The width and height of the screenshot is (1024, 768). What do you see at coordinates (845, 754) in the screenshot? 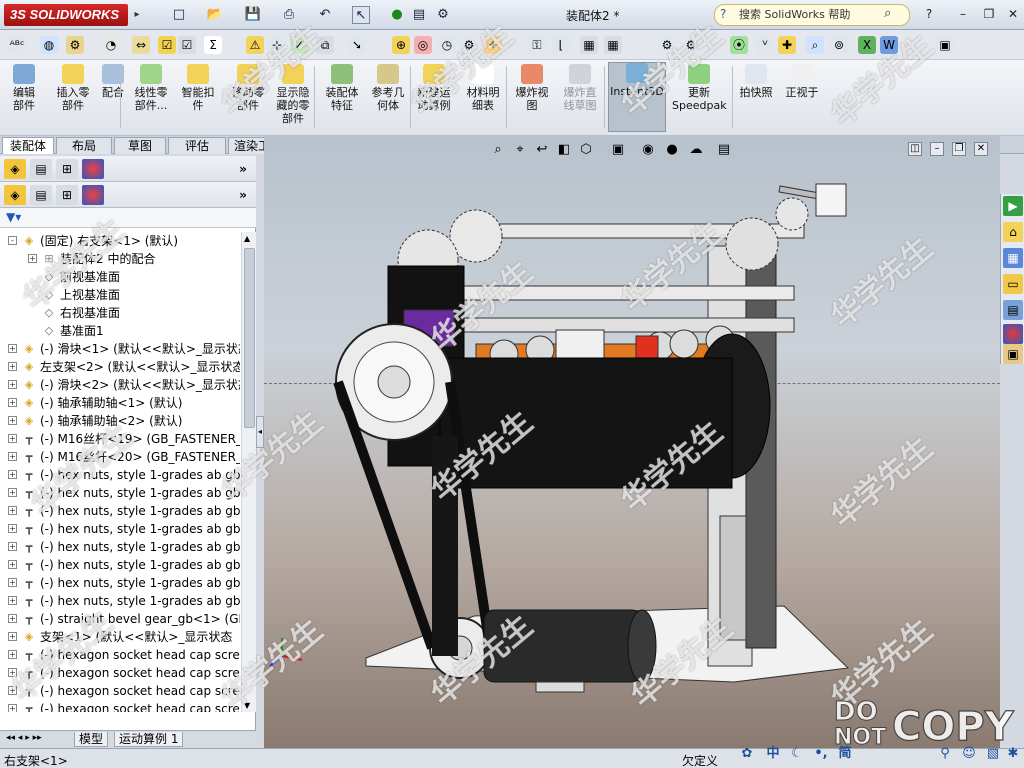
I see `ime-simplified-label: 简` at bounding box center [845, 754].